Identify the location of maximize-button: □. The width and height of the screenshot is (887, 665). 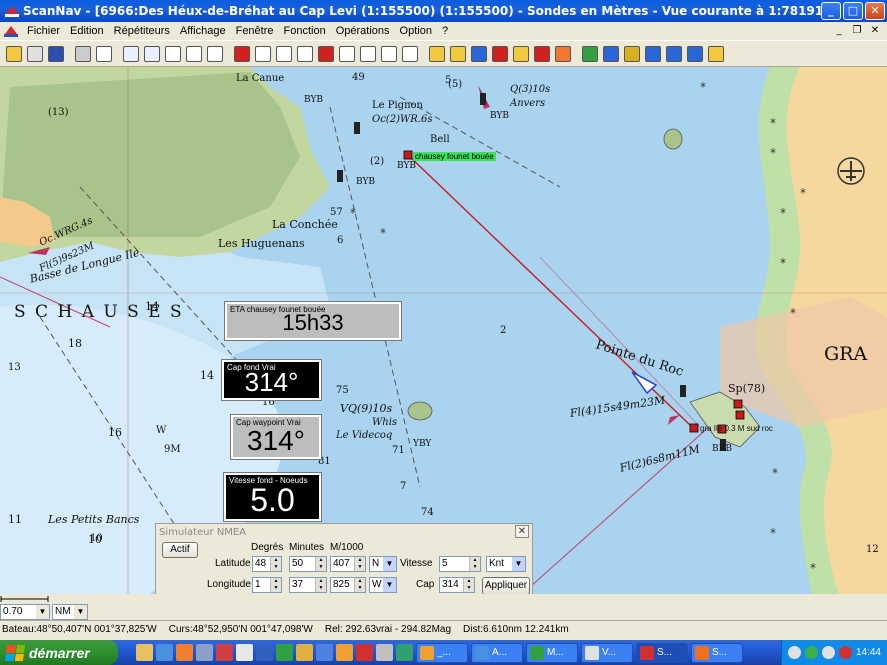
(853, 11).